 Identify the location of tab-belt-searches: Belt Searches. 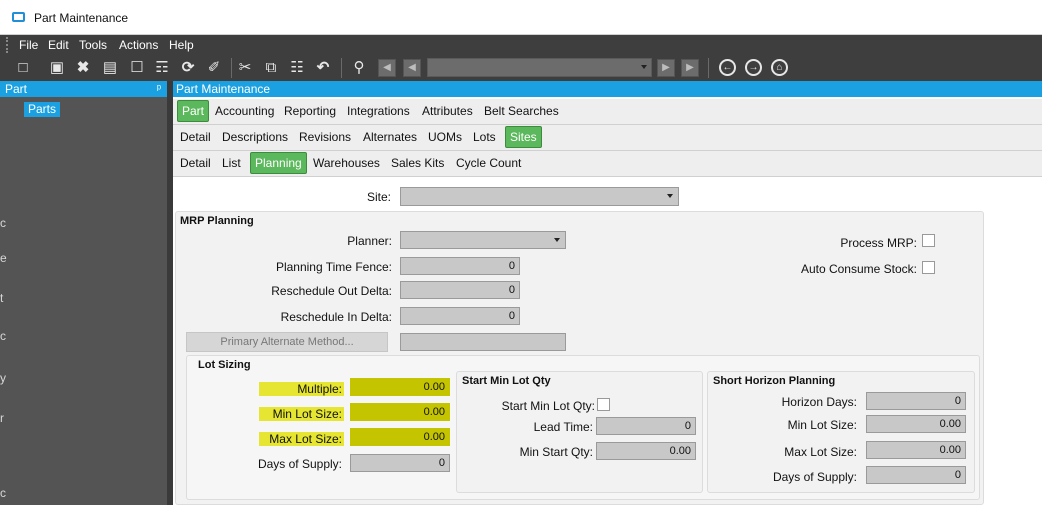
(521, 111).